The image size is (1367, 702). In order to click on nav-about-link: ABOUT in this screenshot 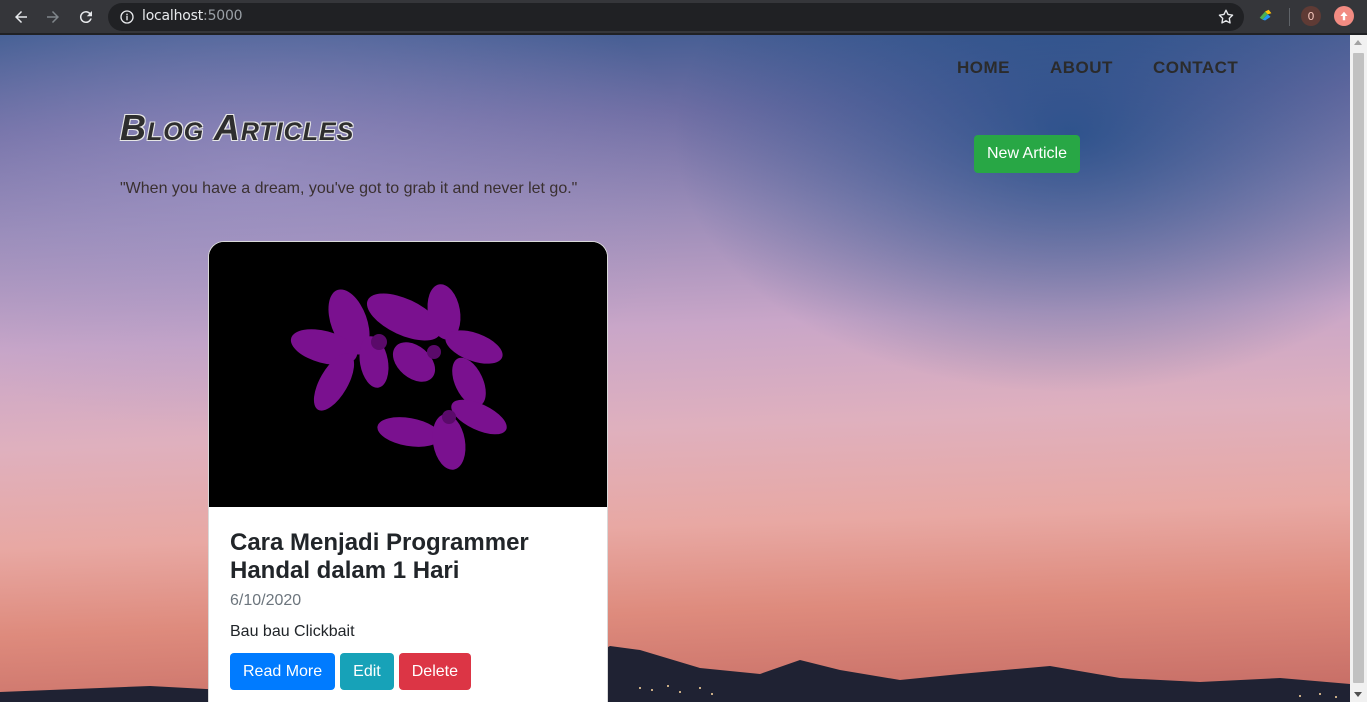, I will do `click(1081, 68)`.